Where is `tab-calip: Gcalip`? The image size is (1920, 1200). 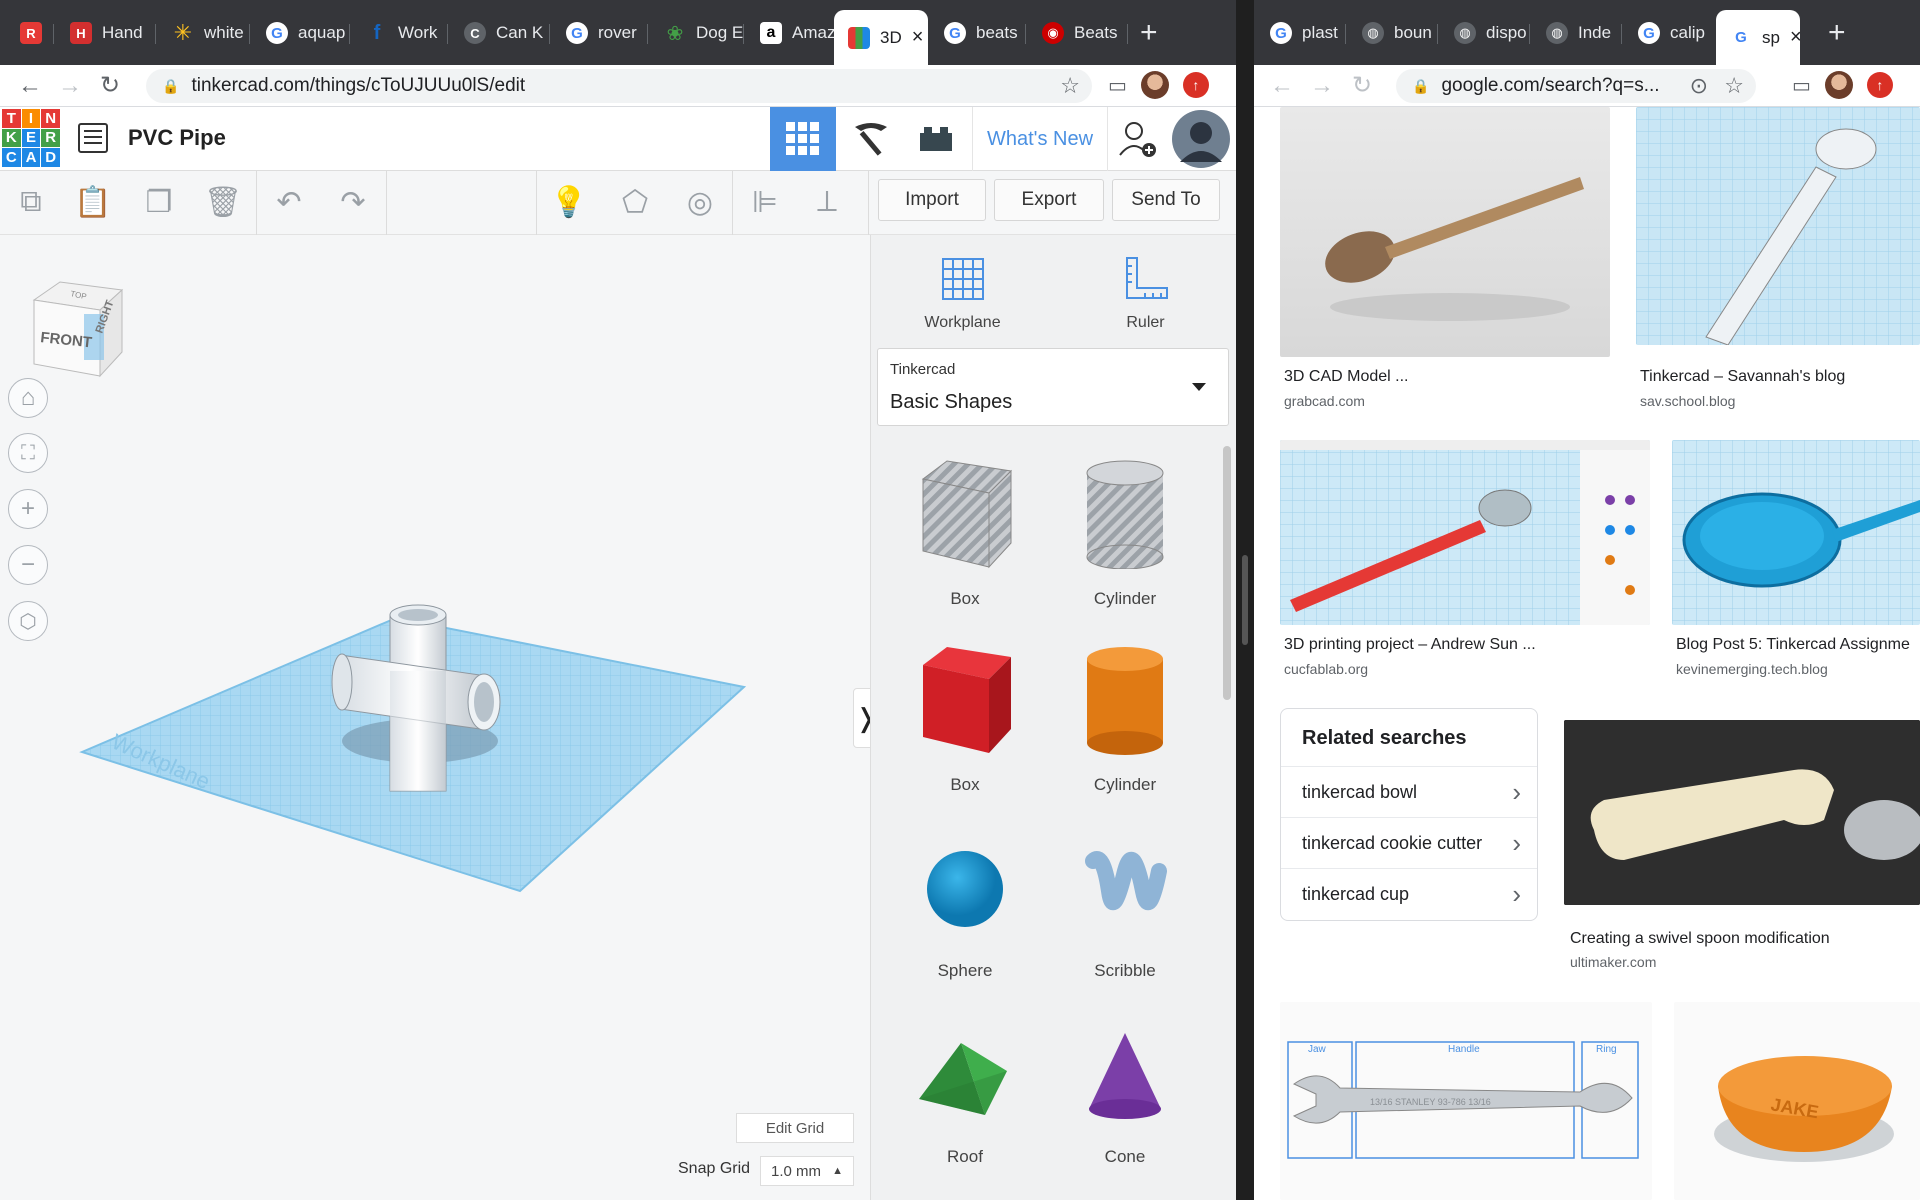 tab-calip: Gcalip is located at coordinates (1669, 33).